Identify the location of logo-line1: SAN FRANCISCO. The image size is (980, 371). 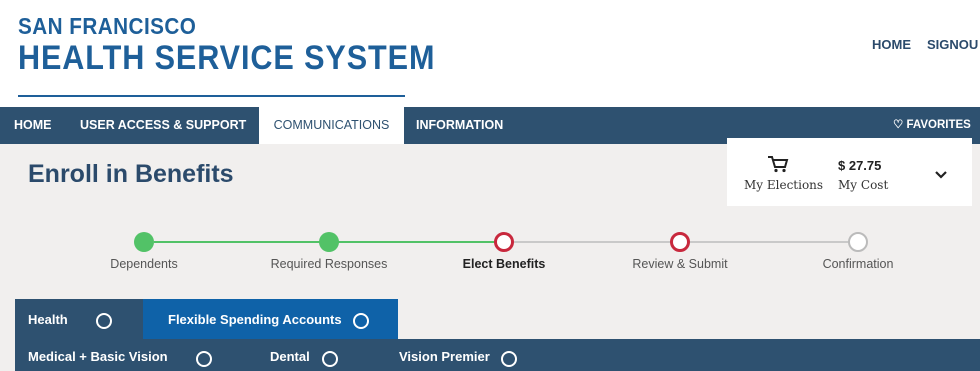
(107, 26).